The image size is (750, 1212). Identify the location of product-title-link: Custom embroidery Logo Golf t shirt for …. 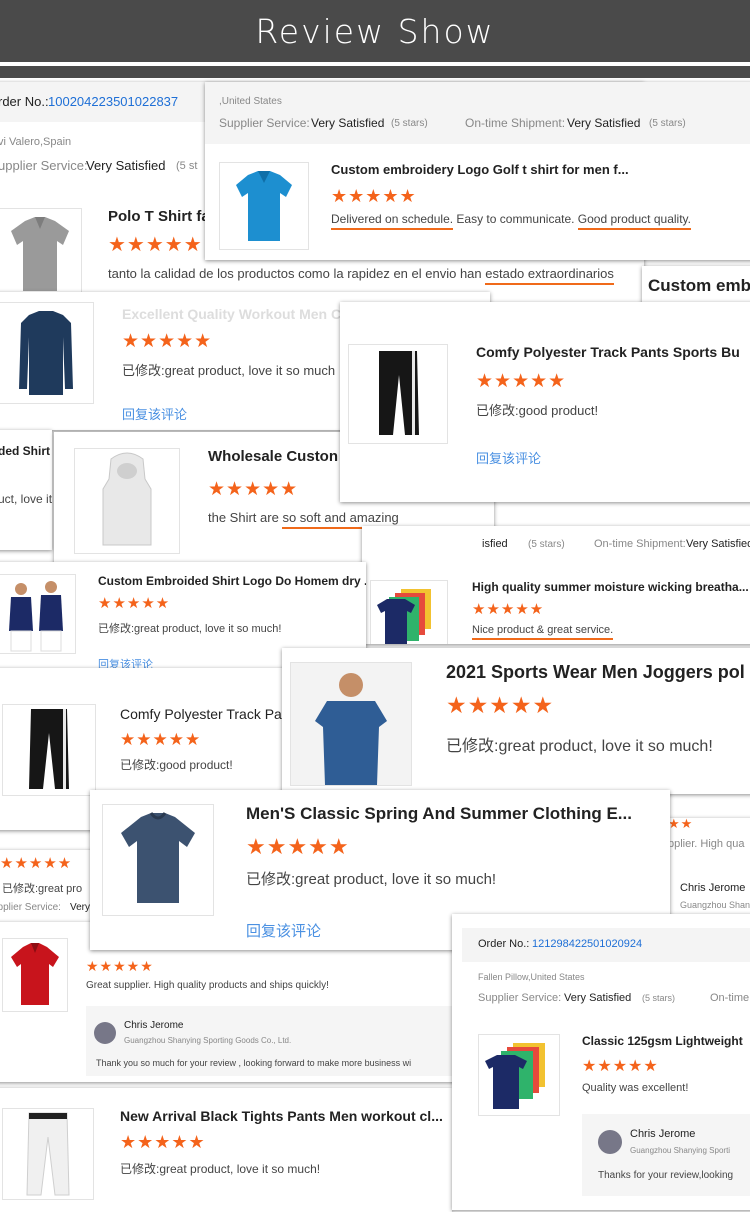
(480, 169).